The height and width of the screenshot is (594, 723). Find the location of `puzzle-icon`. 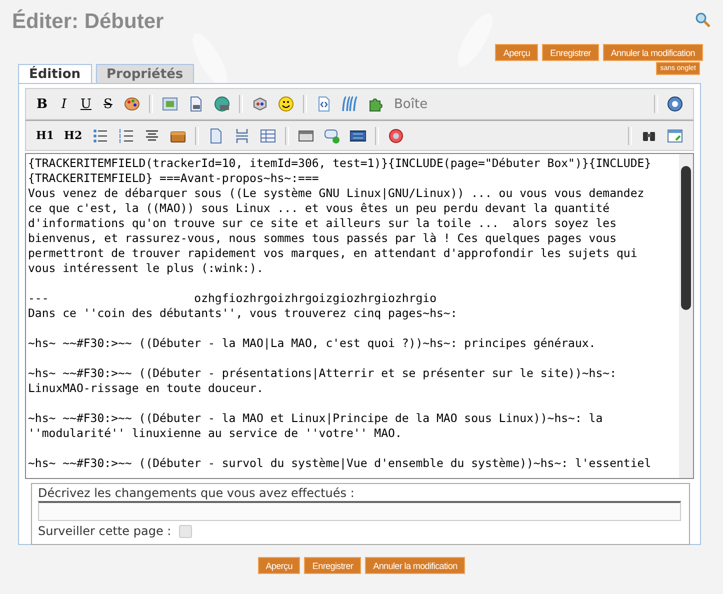

puzzle-icon is located at coordinates (376, 104).